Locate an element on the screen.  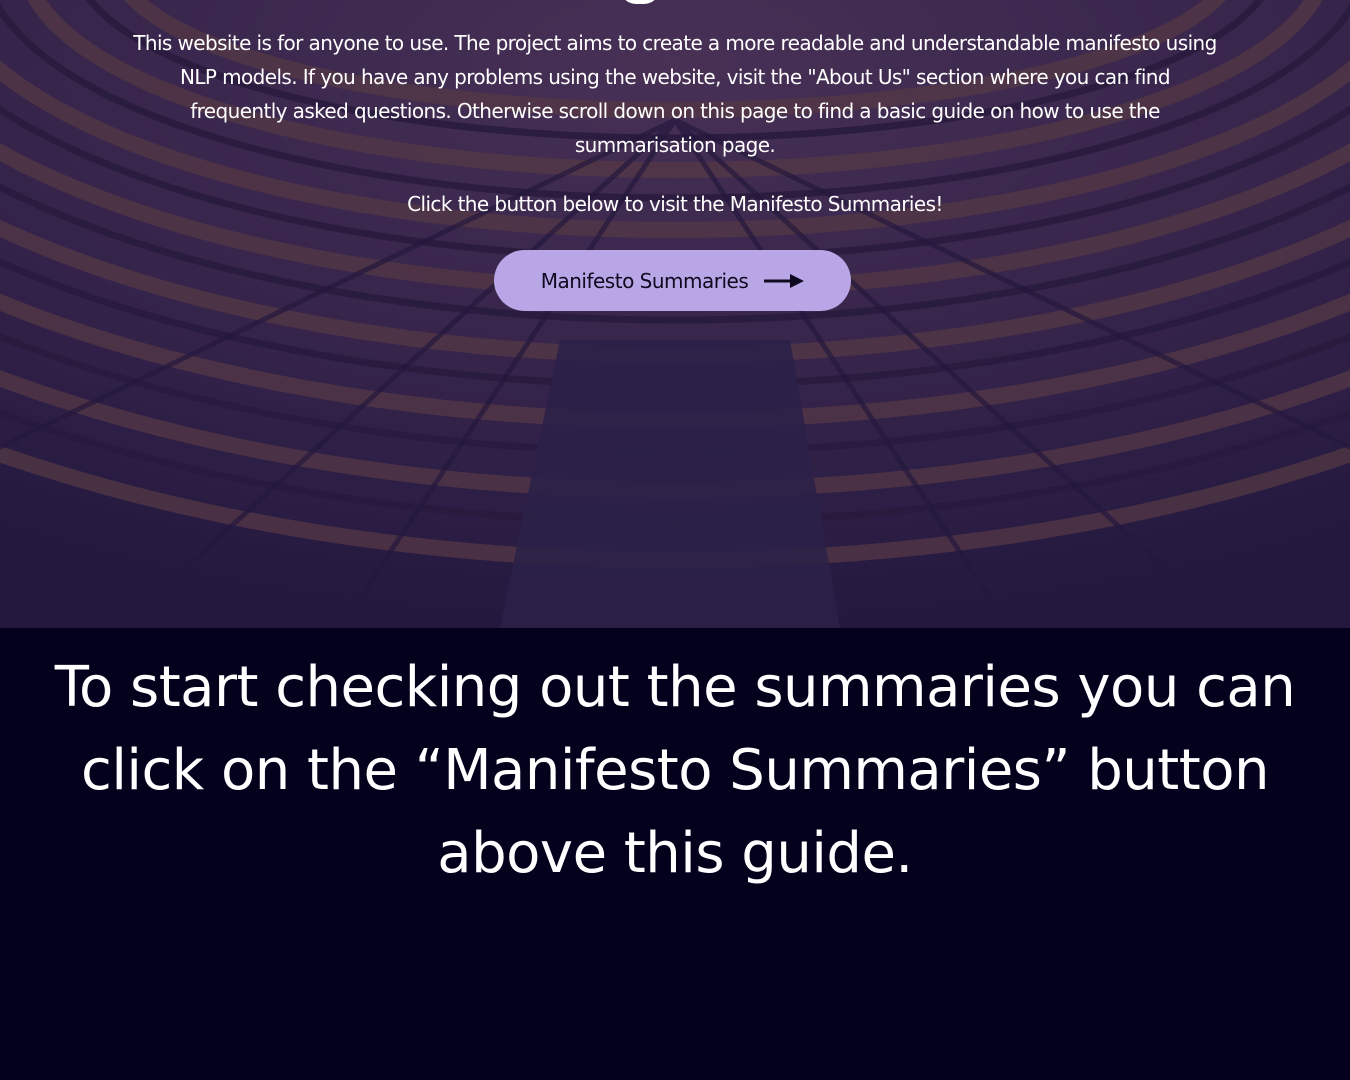
manifesto-summaries-button-label: Manifesto Summaries is located at coordinates (644, 280).